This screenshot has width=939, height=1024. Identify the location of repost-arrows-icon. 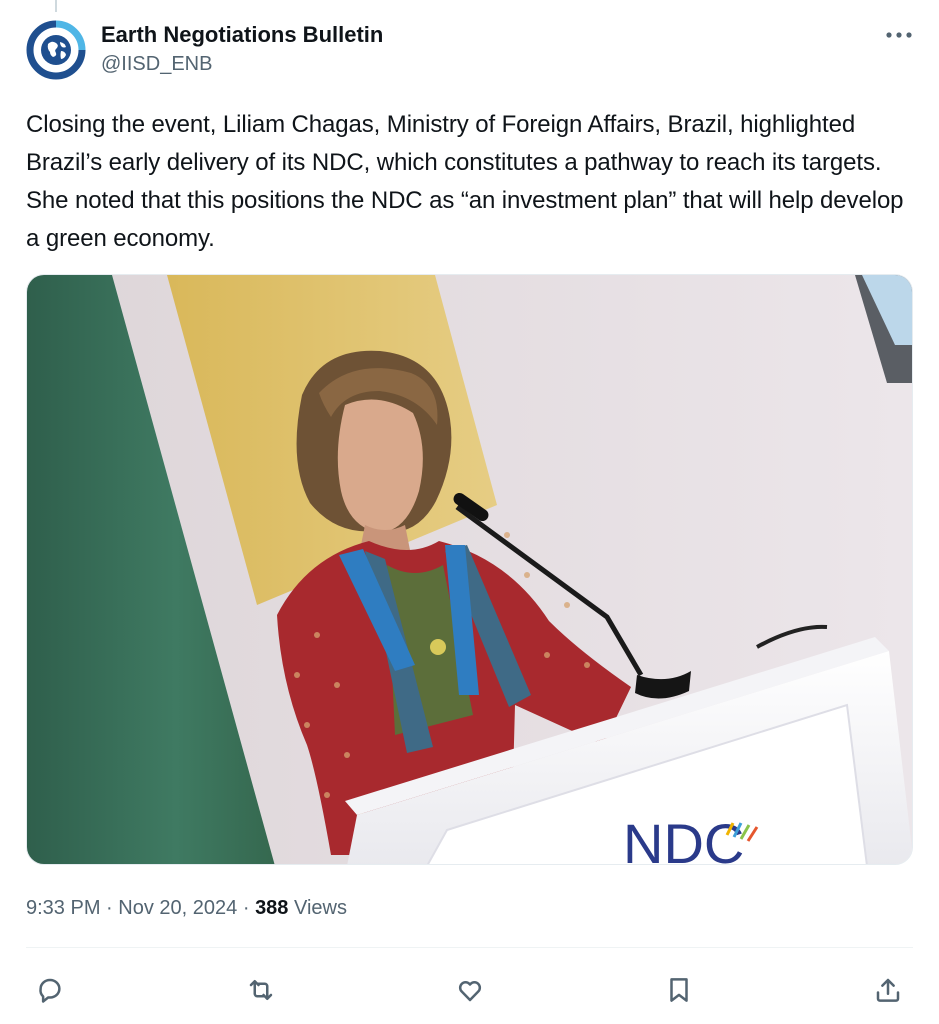
(261, 990).